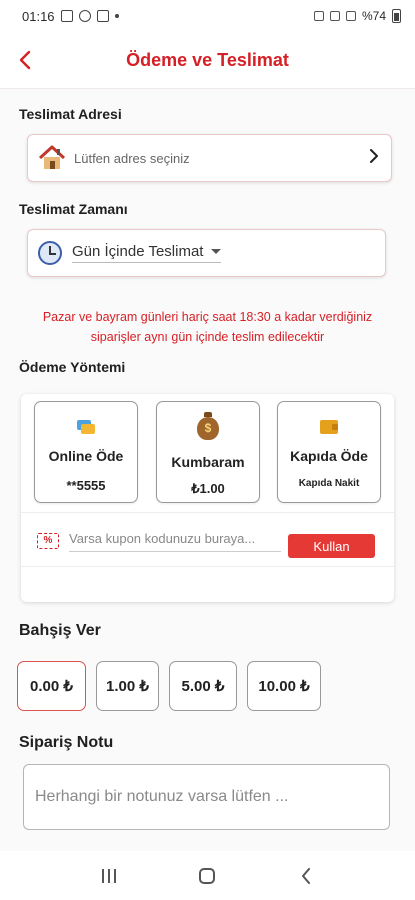 The width and height of the screenshot is (415, 900). What do you see at coordinates (66, 16) in the screenshot?
I see `gallery-notification-icon` at bounding box center [66, 16].